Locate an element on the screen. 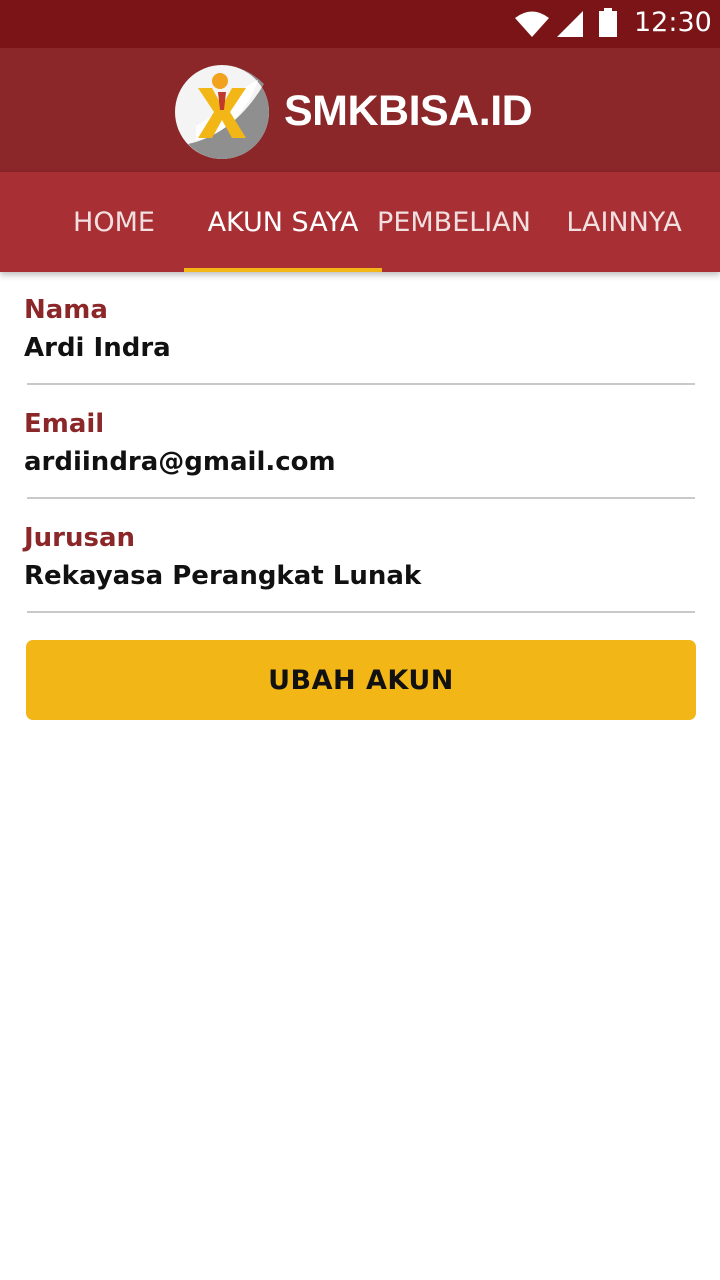 The height and width of the screenshot is (1280, 720). edit-account-button: UBAH AKUN is located at coordinates (361, 680).